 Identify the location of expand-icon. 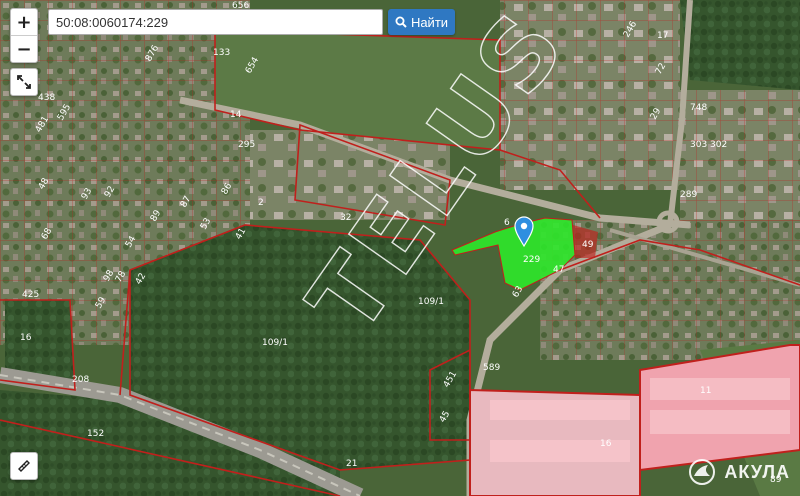
(24, 82).